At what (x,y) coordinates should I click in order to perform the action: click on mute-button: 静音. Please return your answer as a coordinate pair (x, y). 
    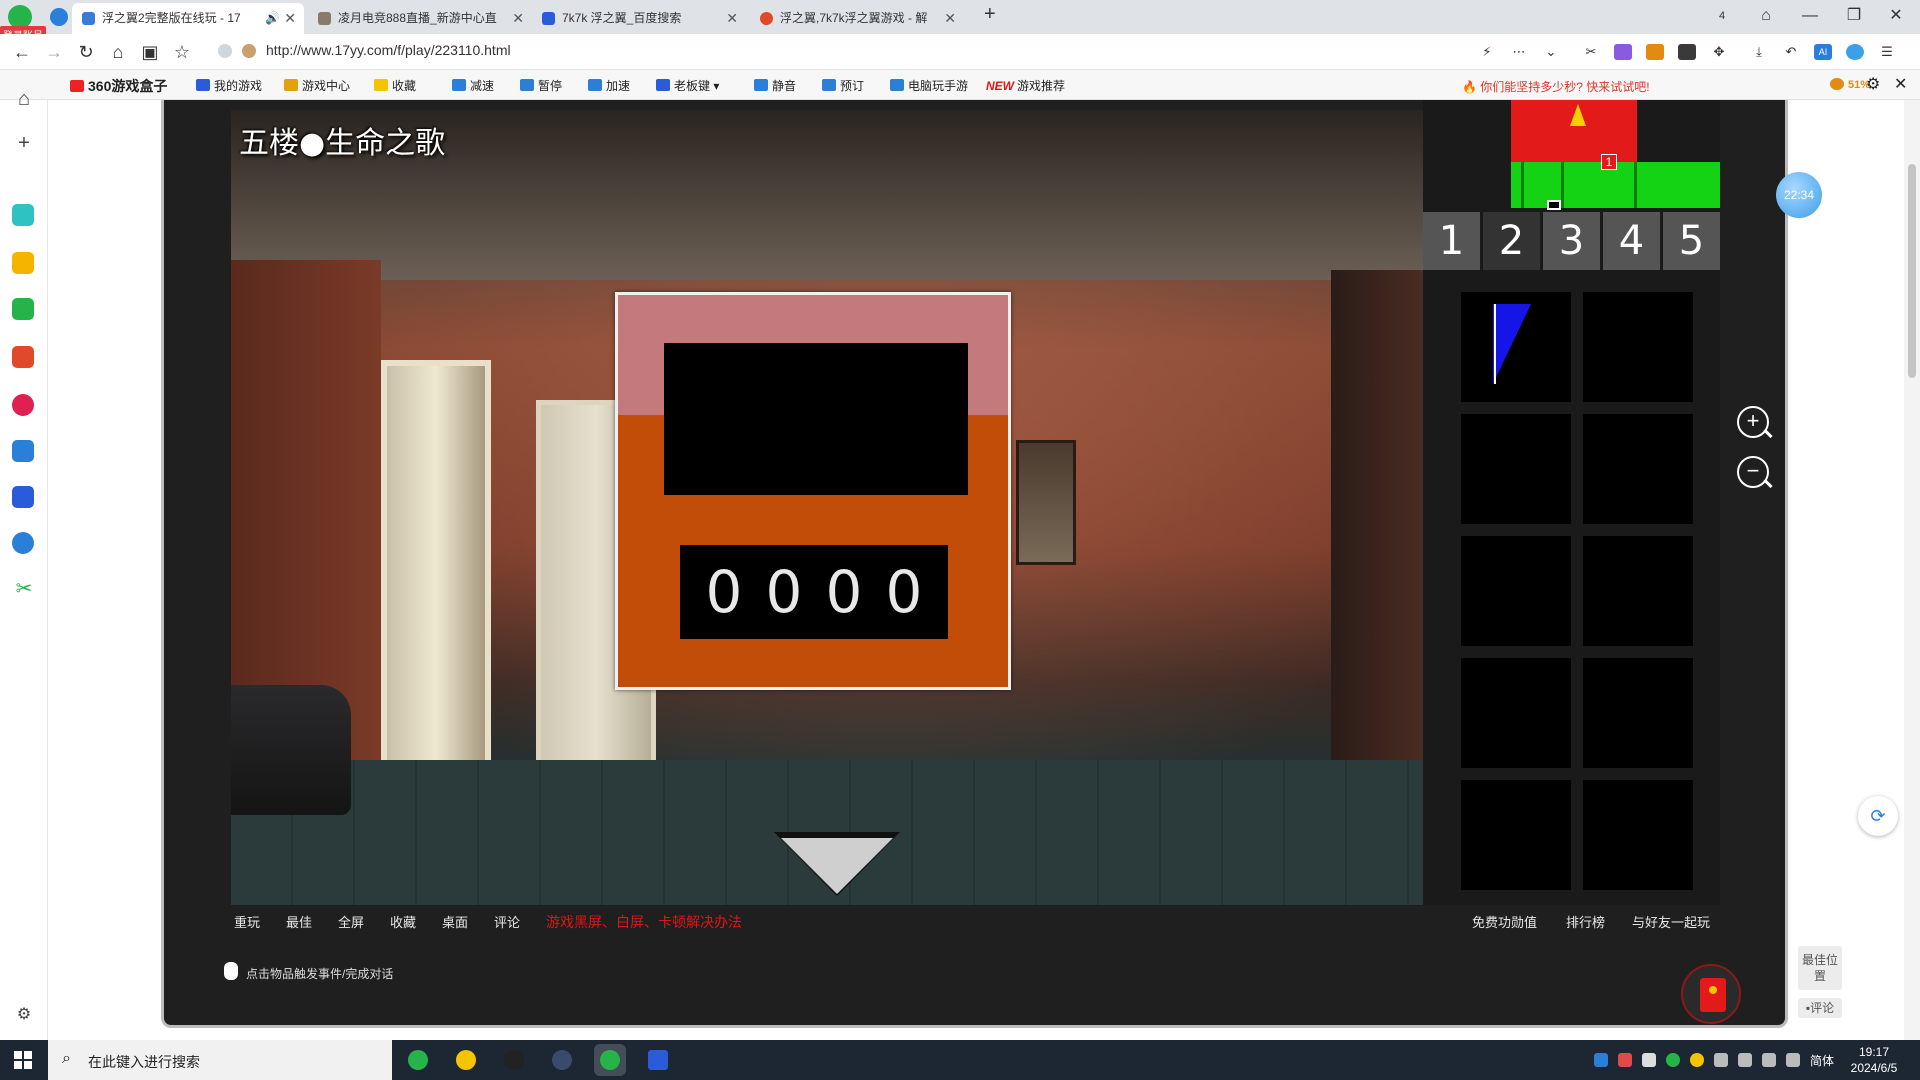
    Looking at the image, I should click on (775, 85).